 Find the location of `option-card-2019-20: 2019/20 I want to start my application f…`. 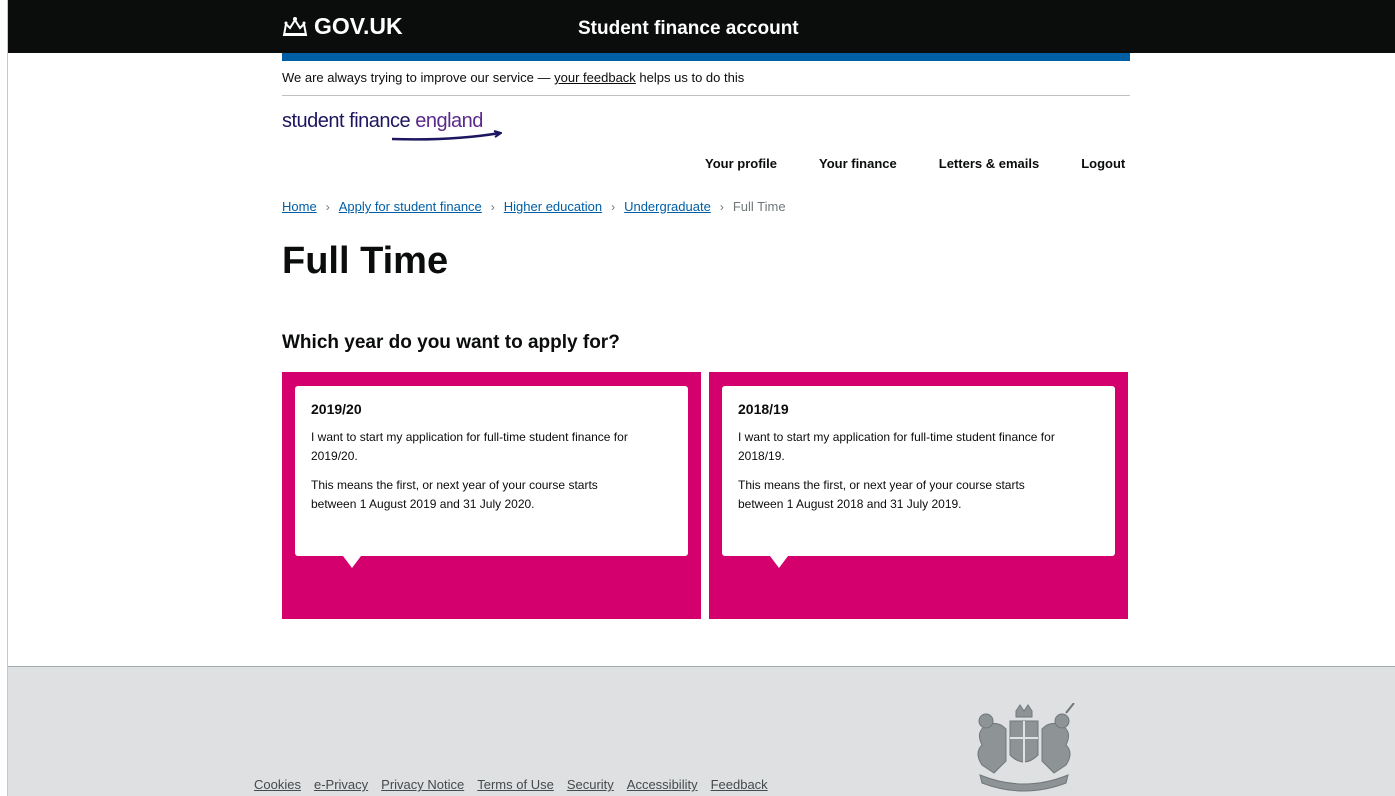

option-card-2019-20: 2019/20 I want to start my application f… is located at coordinates (491, 495).